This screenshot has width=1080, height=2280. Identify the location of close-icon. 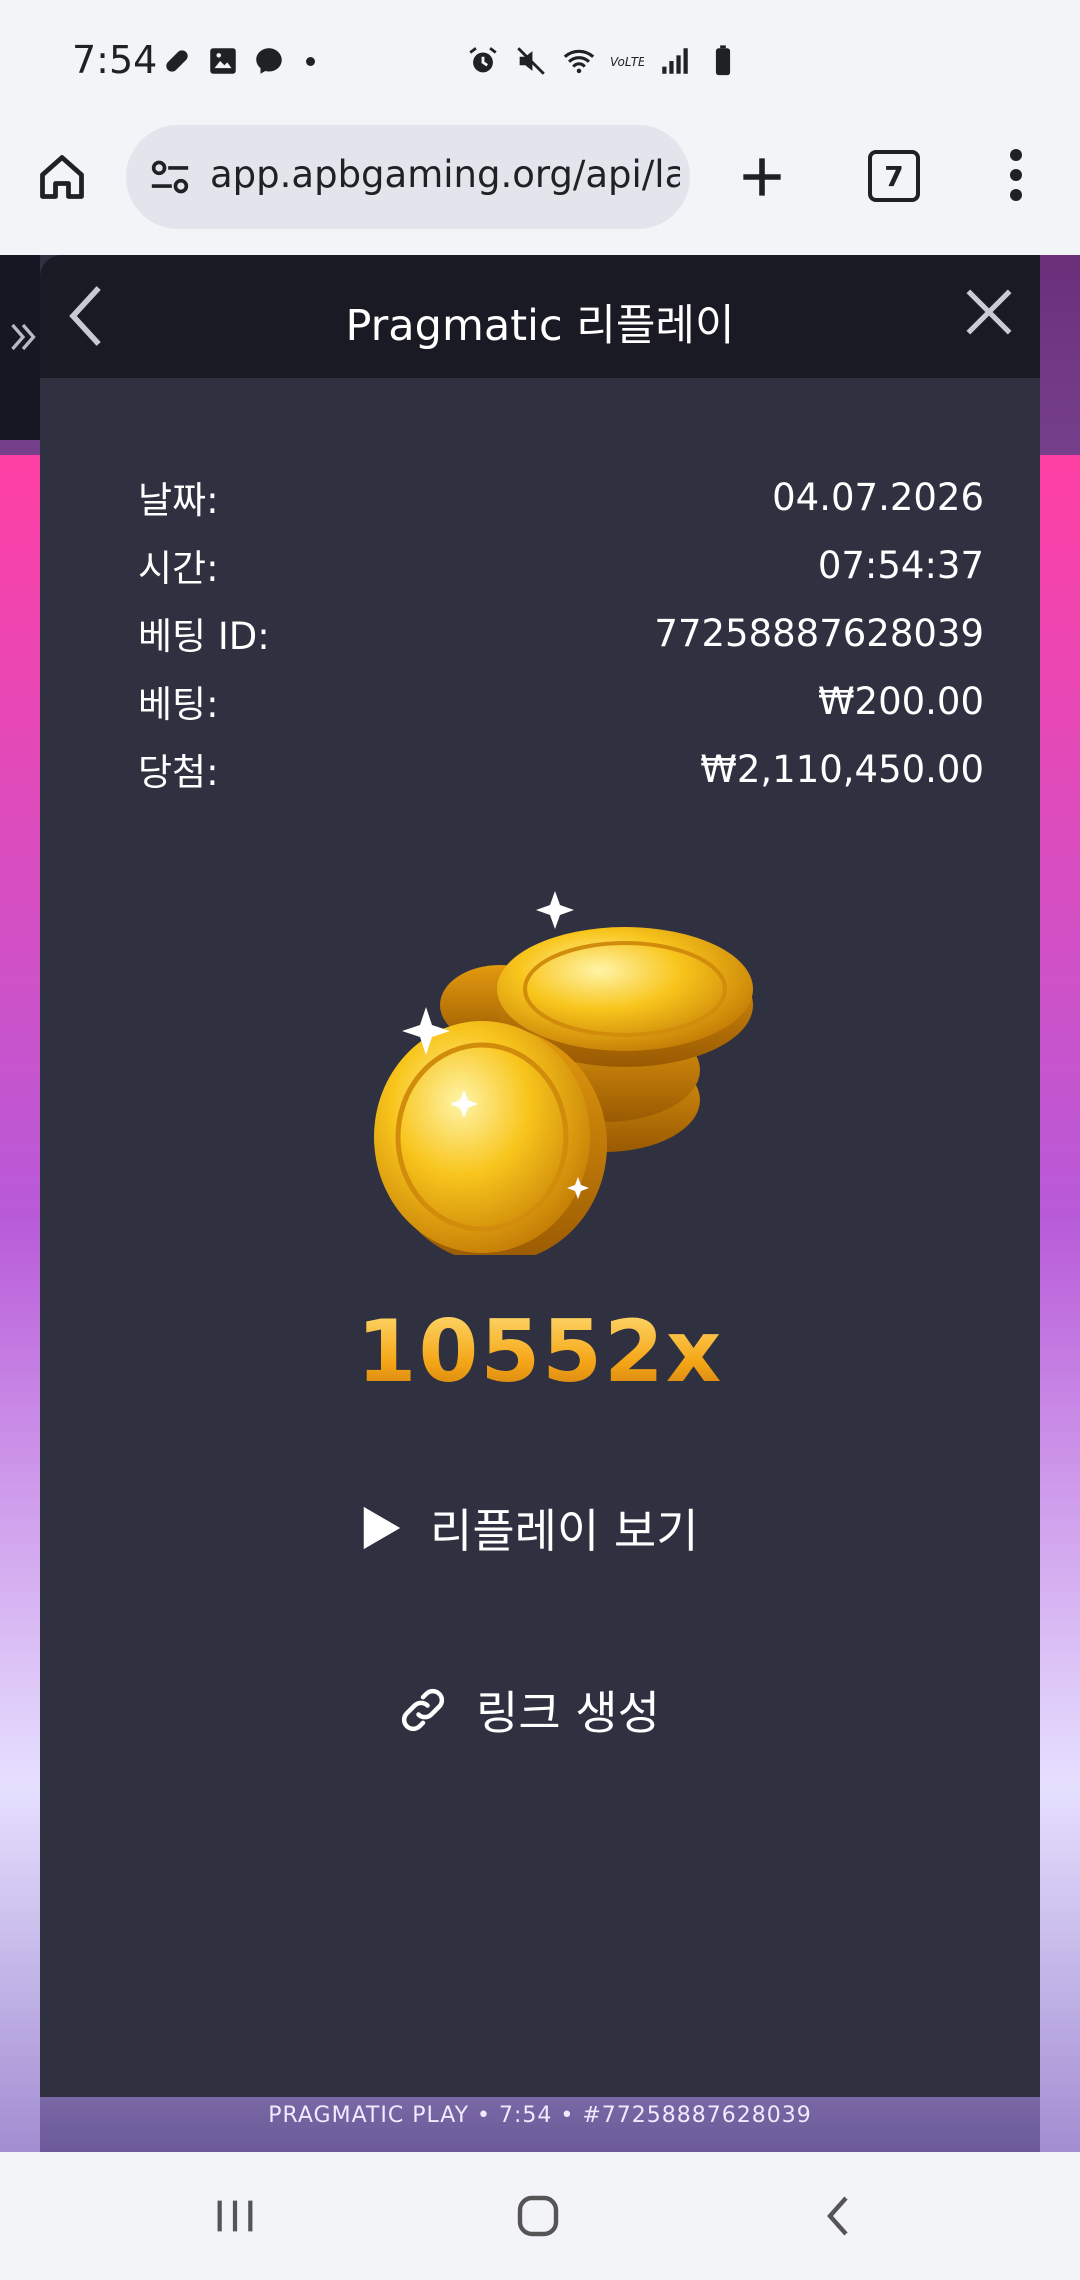
(989, 312).